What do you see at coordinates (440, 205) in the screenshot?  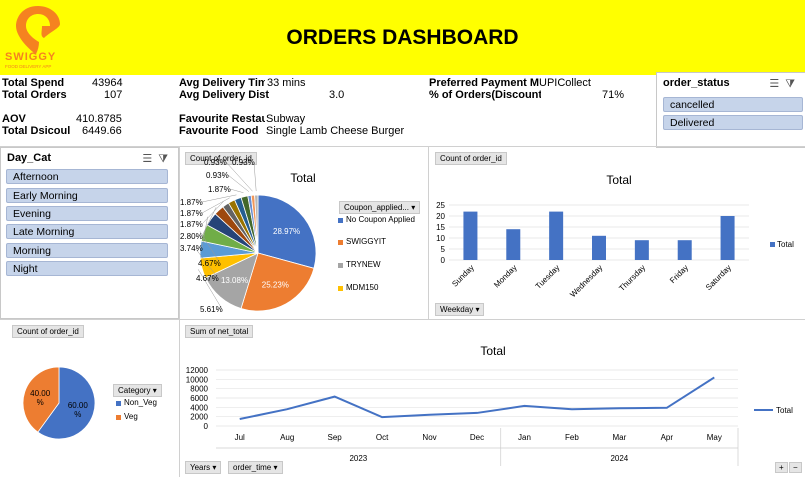 I see `y-tick-label: 25` at bounding box center [440, 205].